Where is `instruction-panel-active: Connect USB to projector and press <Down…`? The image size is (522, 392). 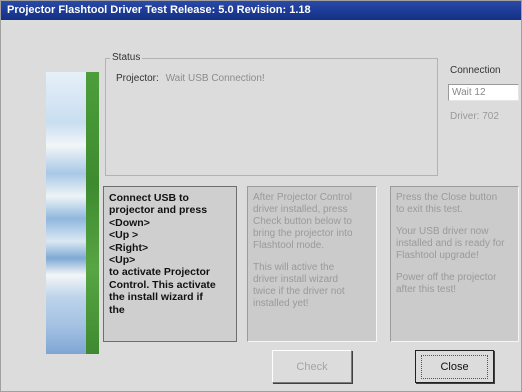 instruction-panel-active: Connect USB to projector and press <Down… is located at coordinates (170, 264).